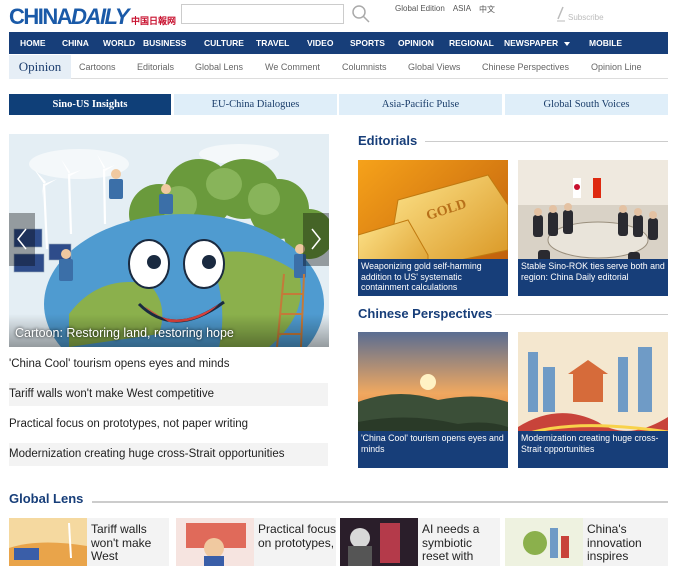  What do you see at coordinates (90, 104) in the screenshot?
I see `tab-sino-us-insights: Sino-US Insights` at bounding box center [90, 104].